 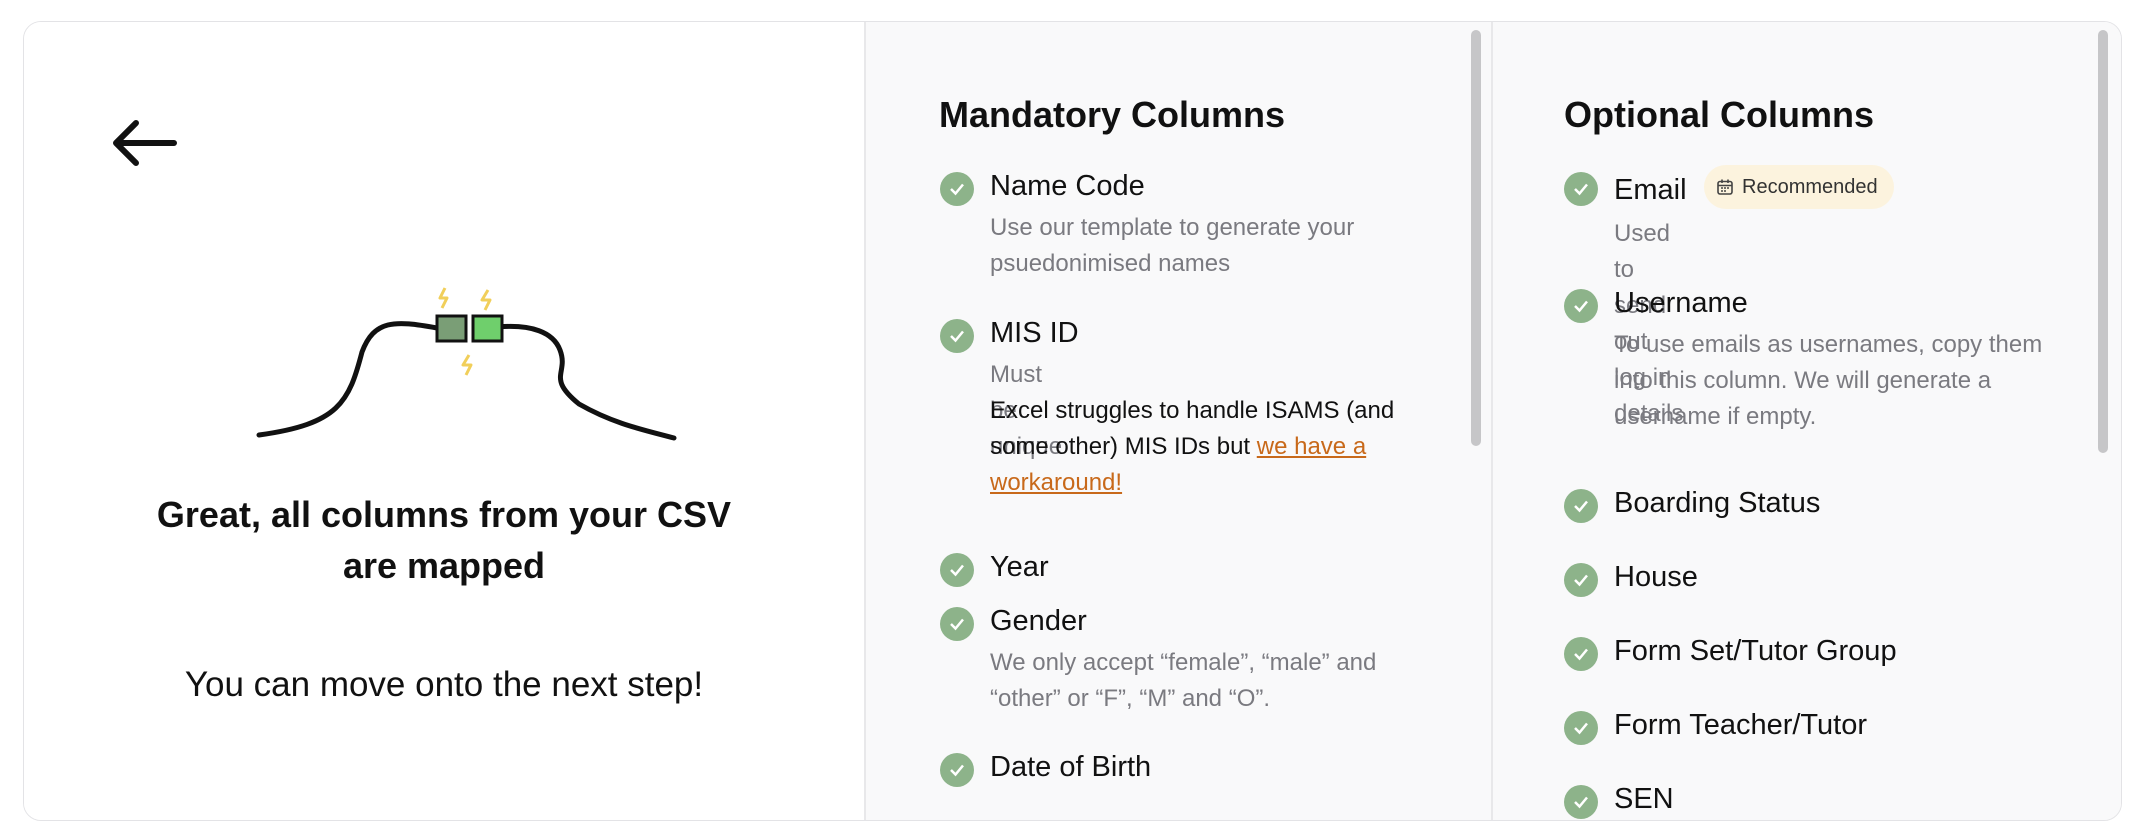 I want to click on optional-scrollbar, so click(x=2103, y=422).